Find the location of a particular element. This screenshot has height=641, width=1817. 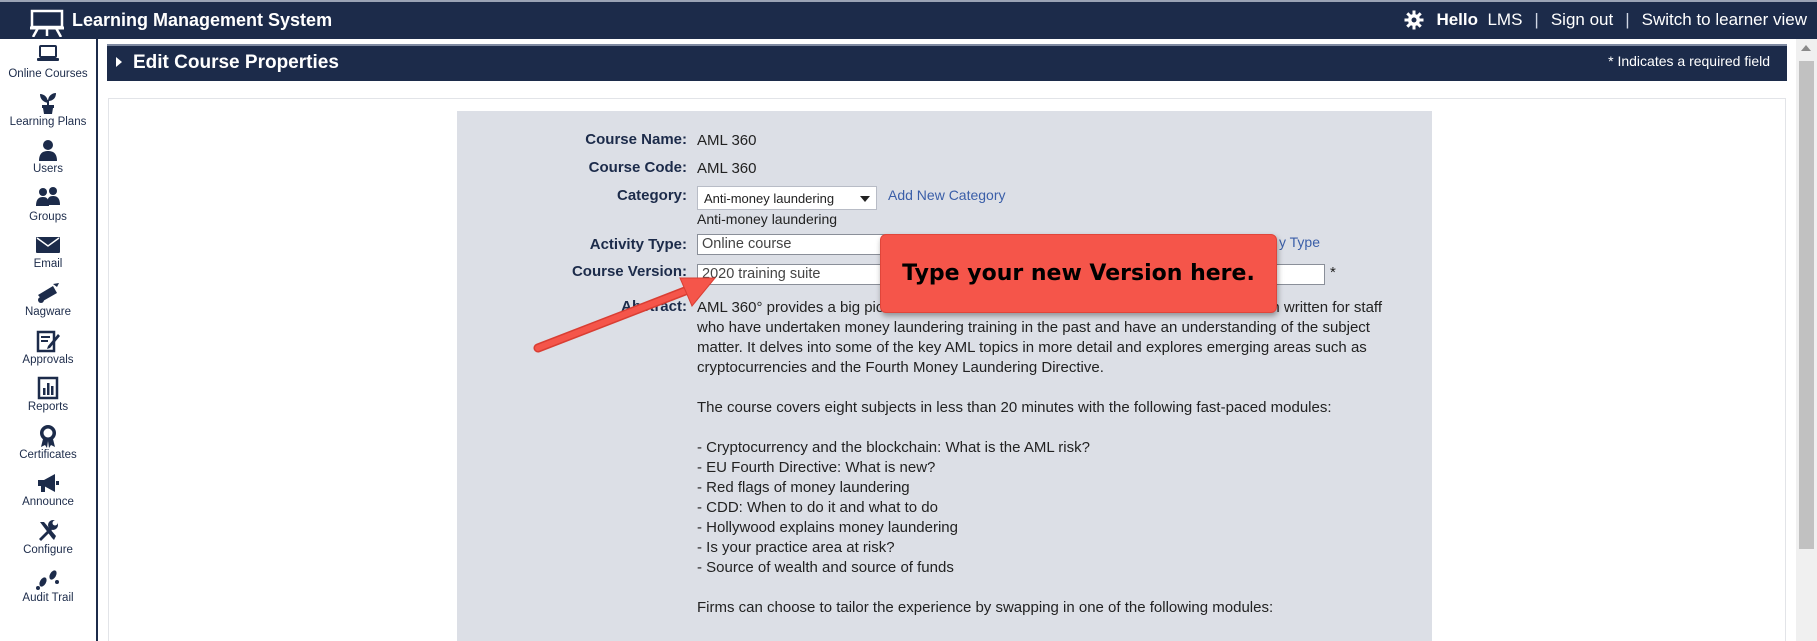

user-icon is located at coordinates (48, 151).